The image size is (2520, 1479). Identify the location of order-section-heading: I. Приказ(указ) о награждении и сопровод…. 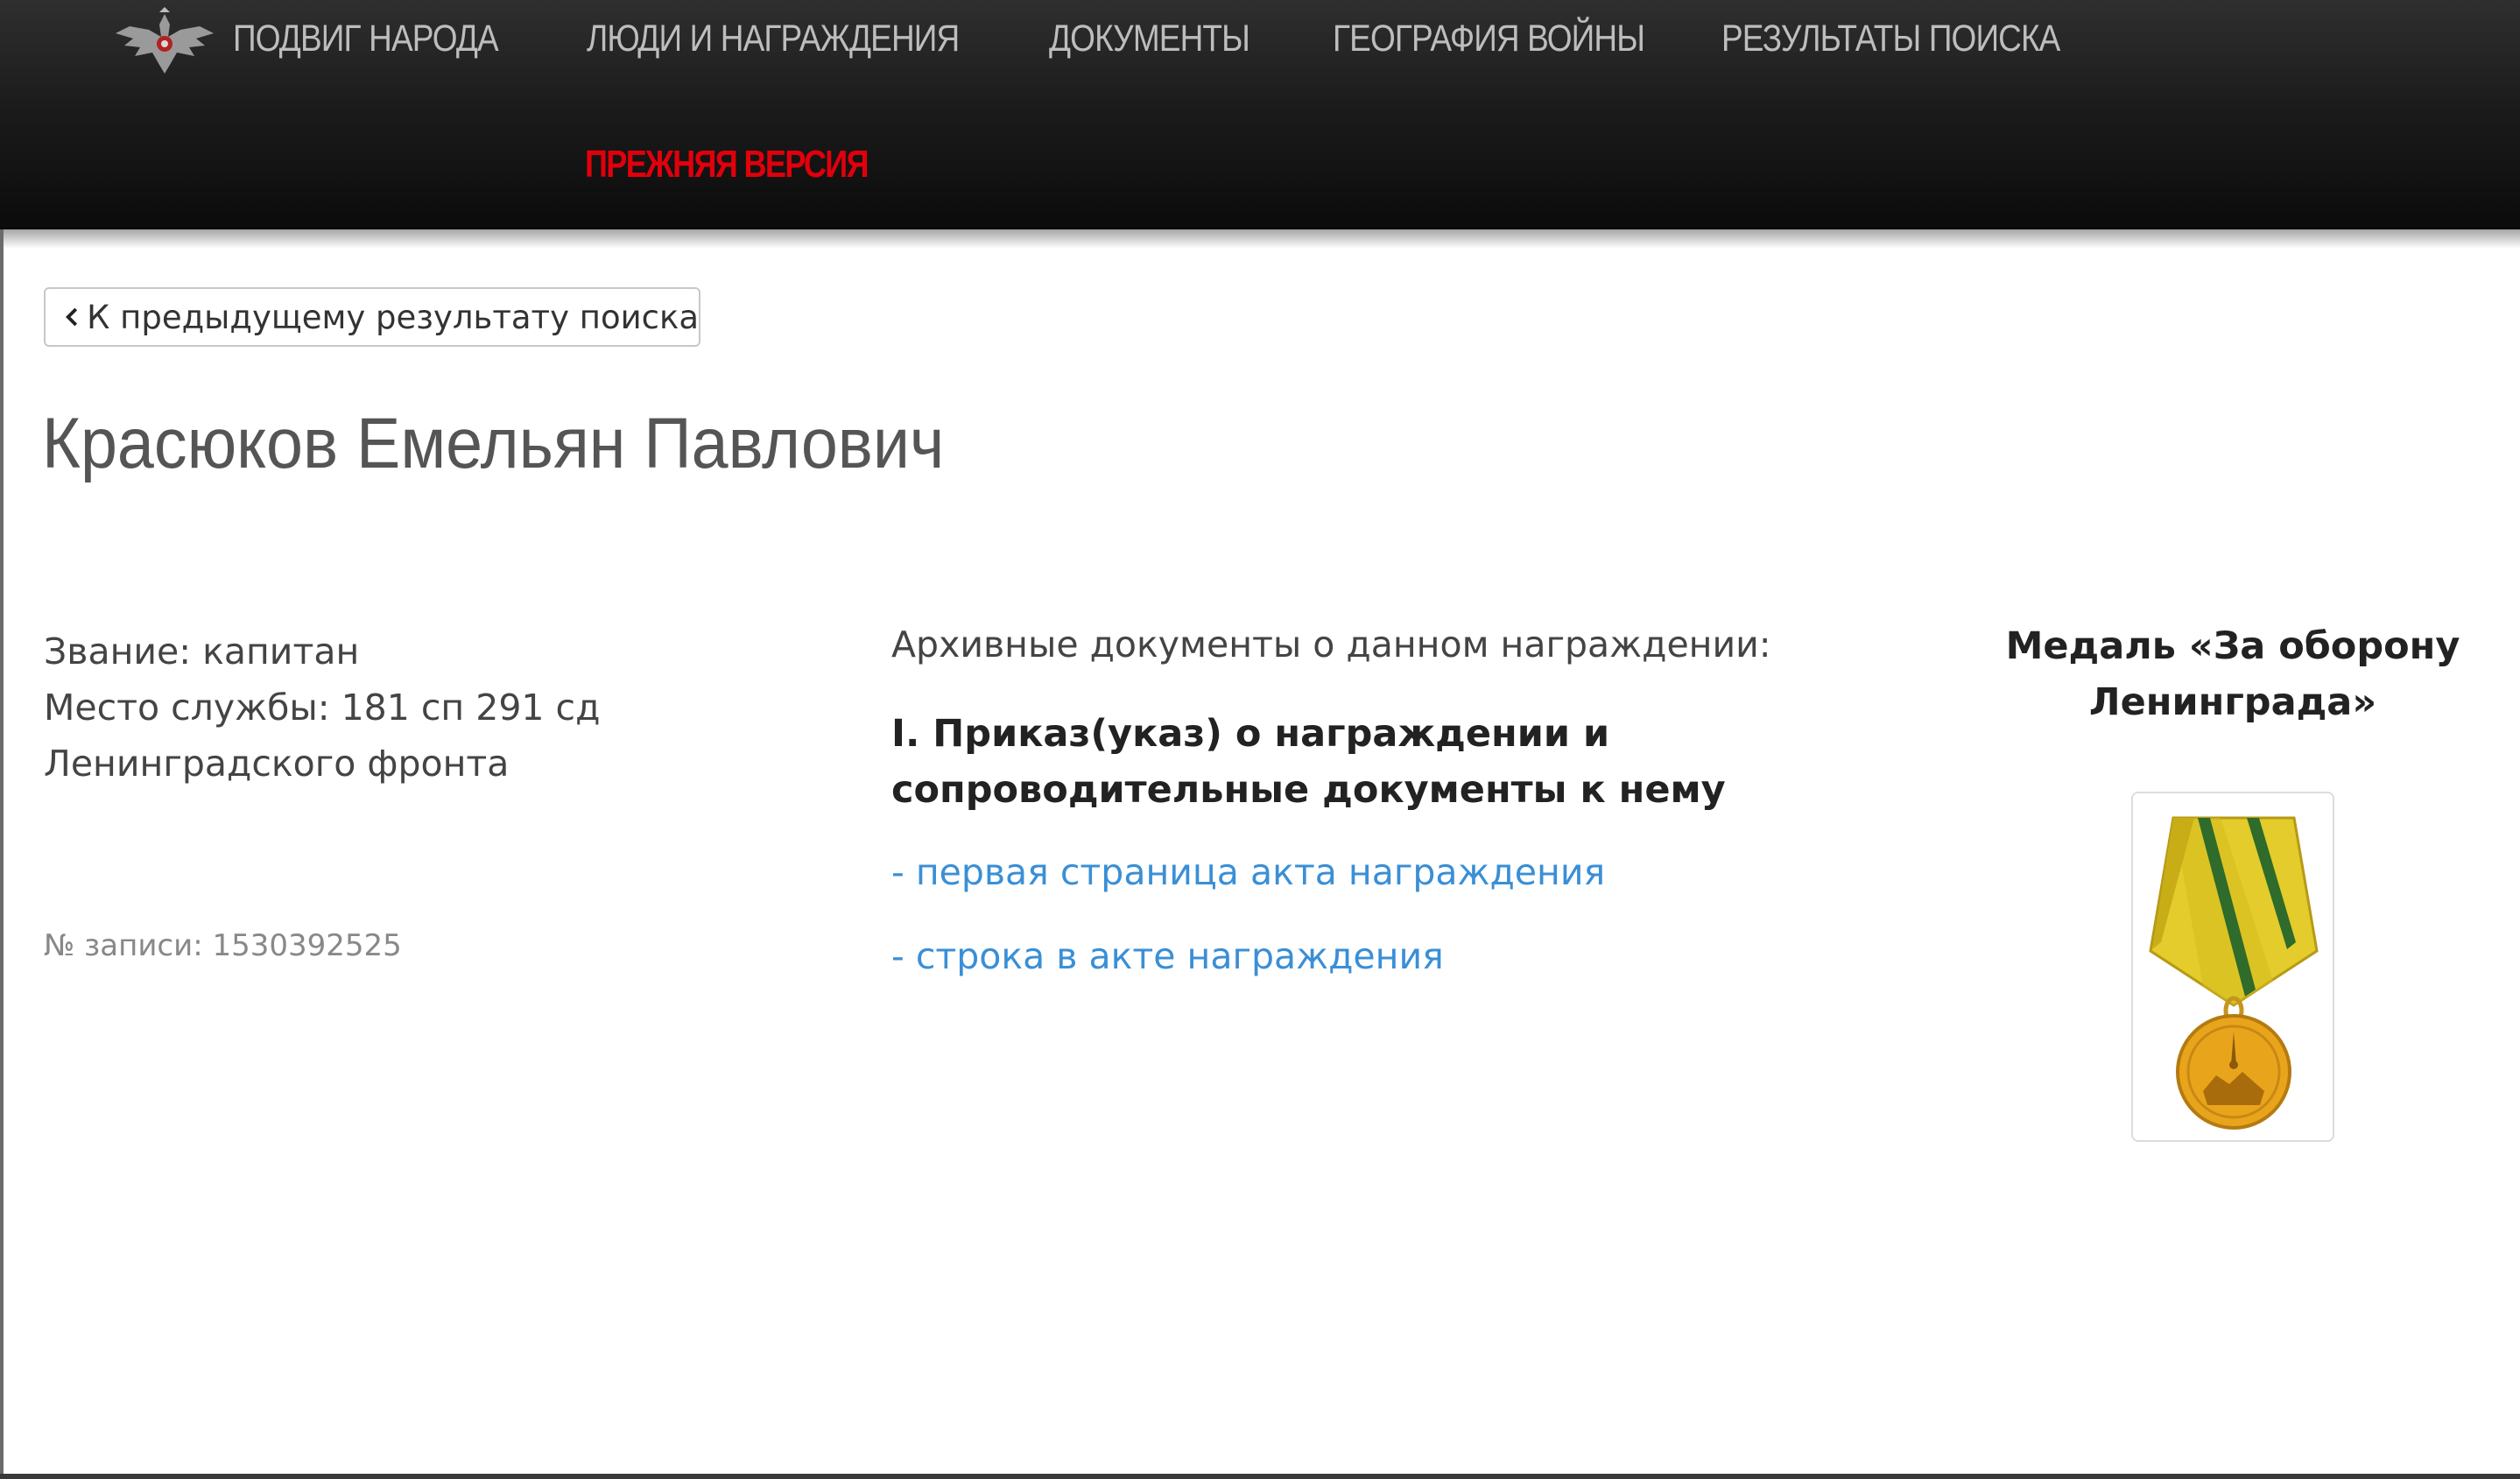
(1351, 762).